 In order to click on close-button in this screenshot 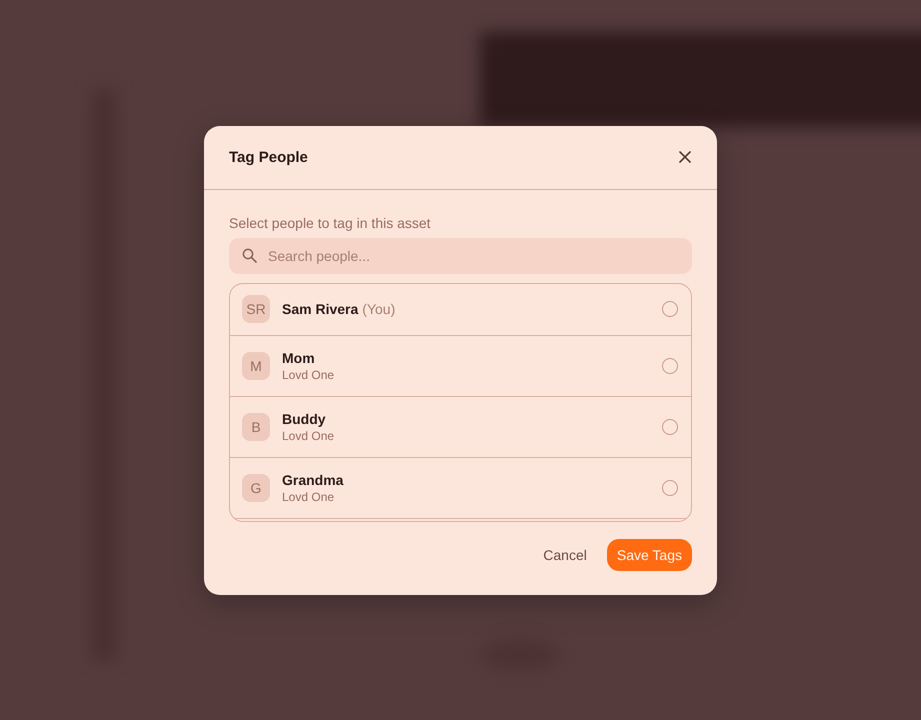, I will do `click(685, 157)`.